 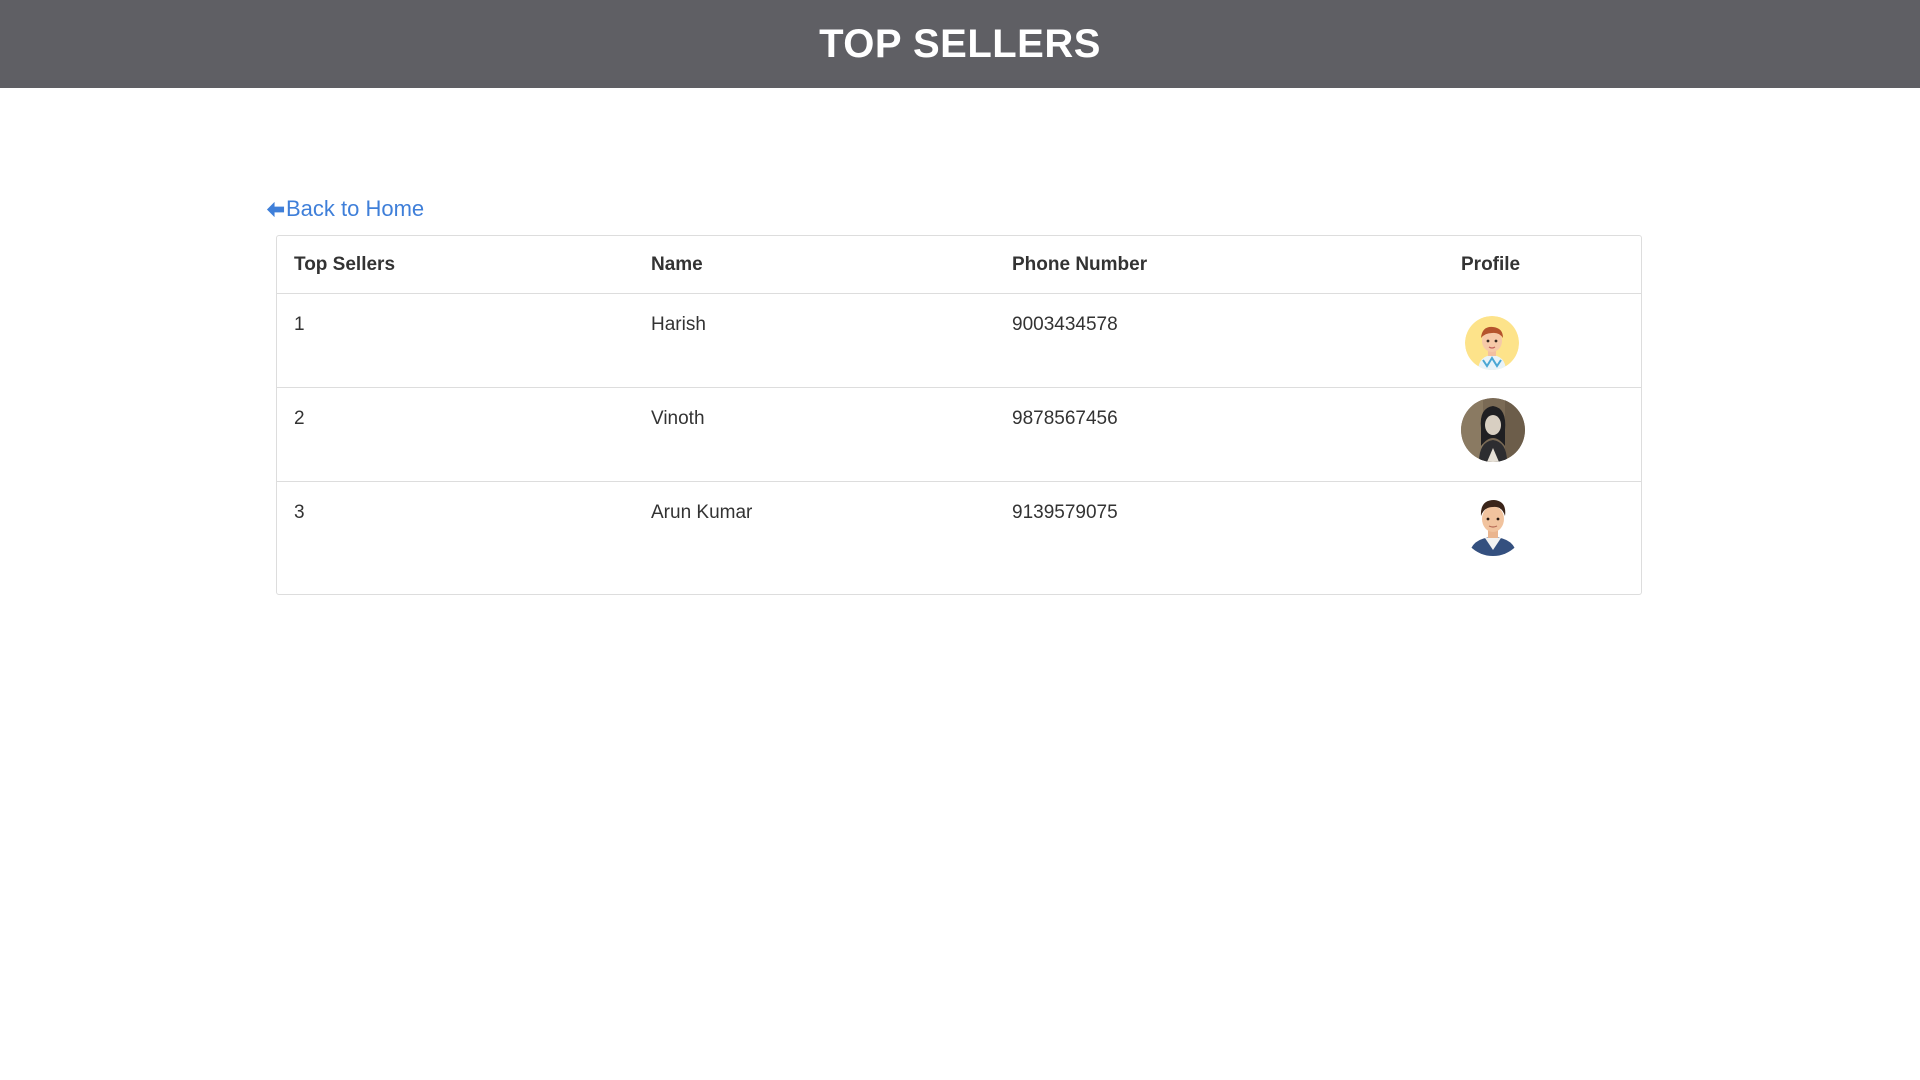 I want to click on cartoon-man-avatar, so click(x=1493, y=524).